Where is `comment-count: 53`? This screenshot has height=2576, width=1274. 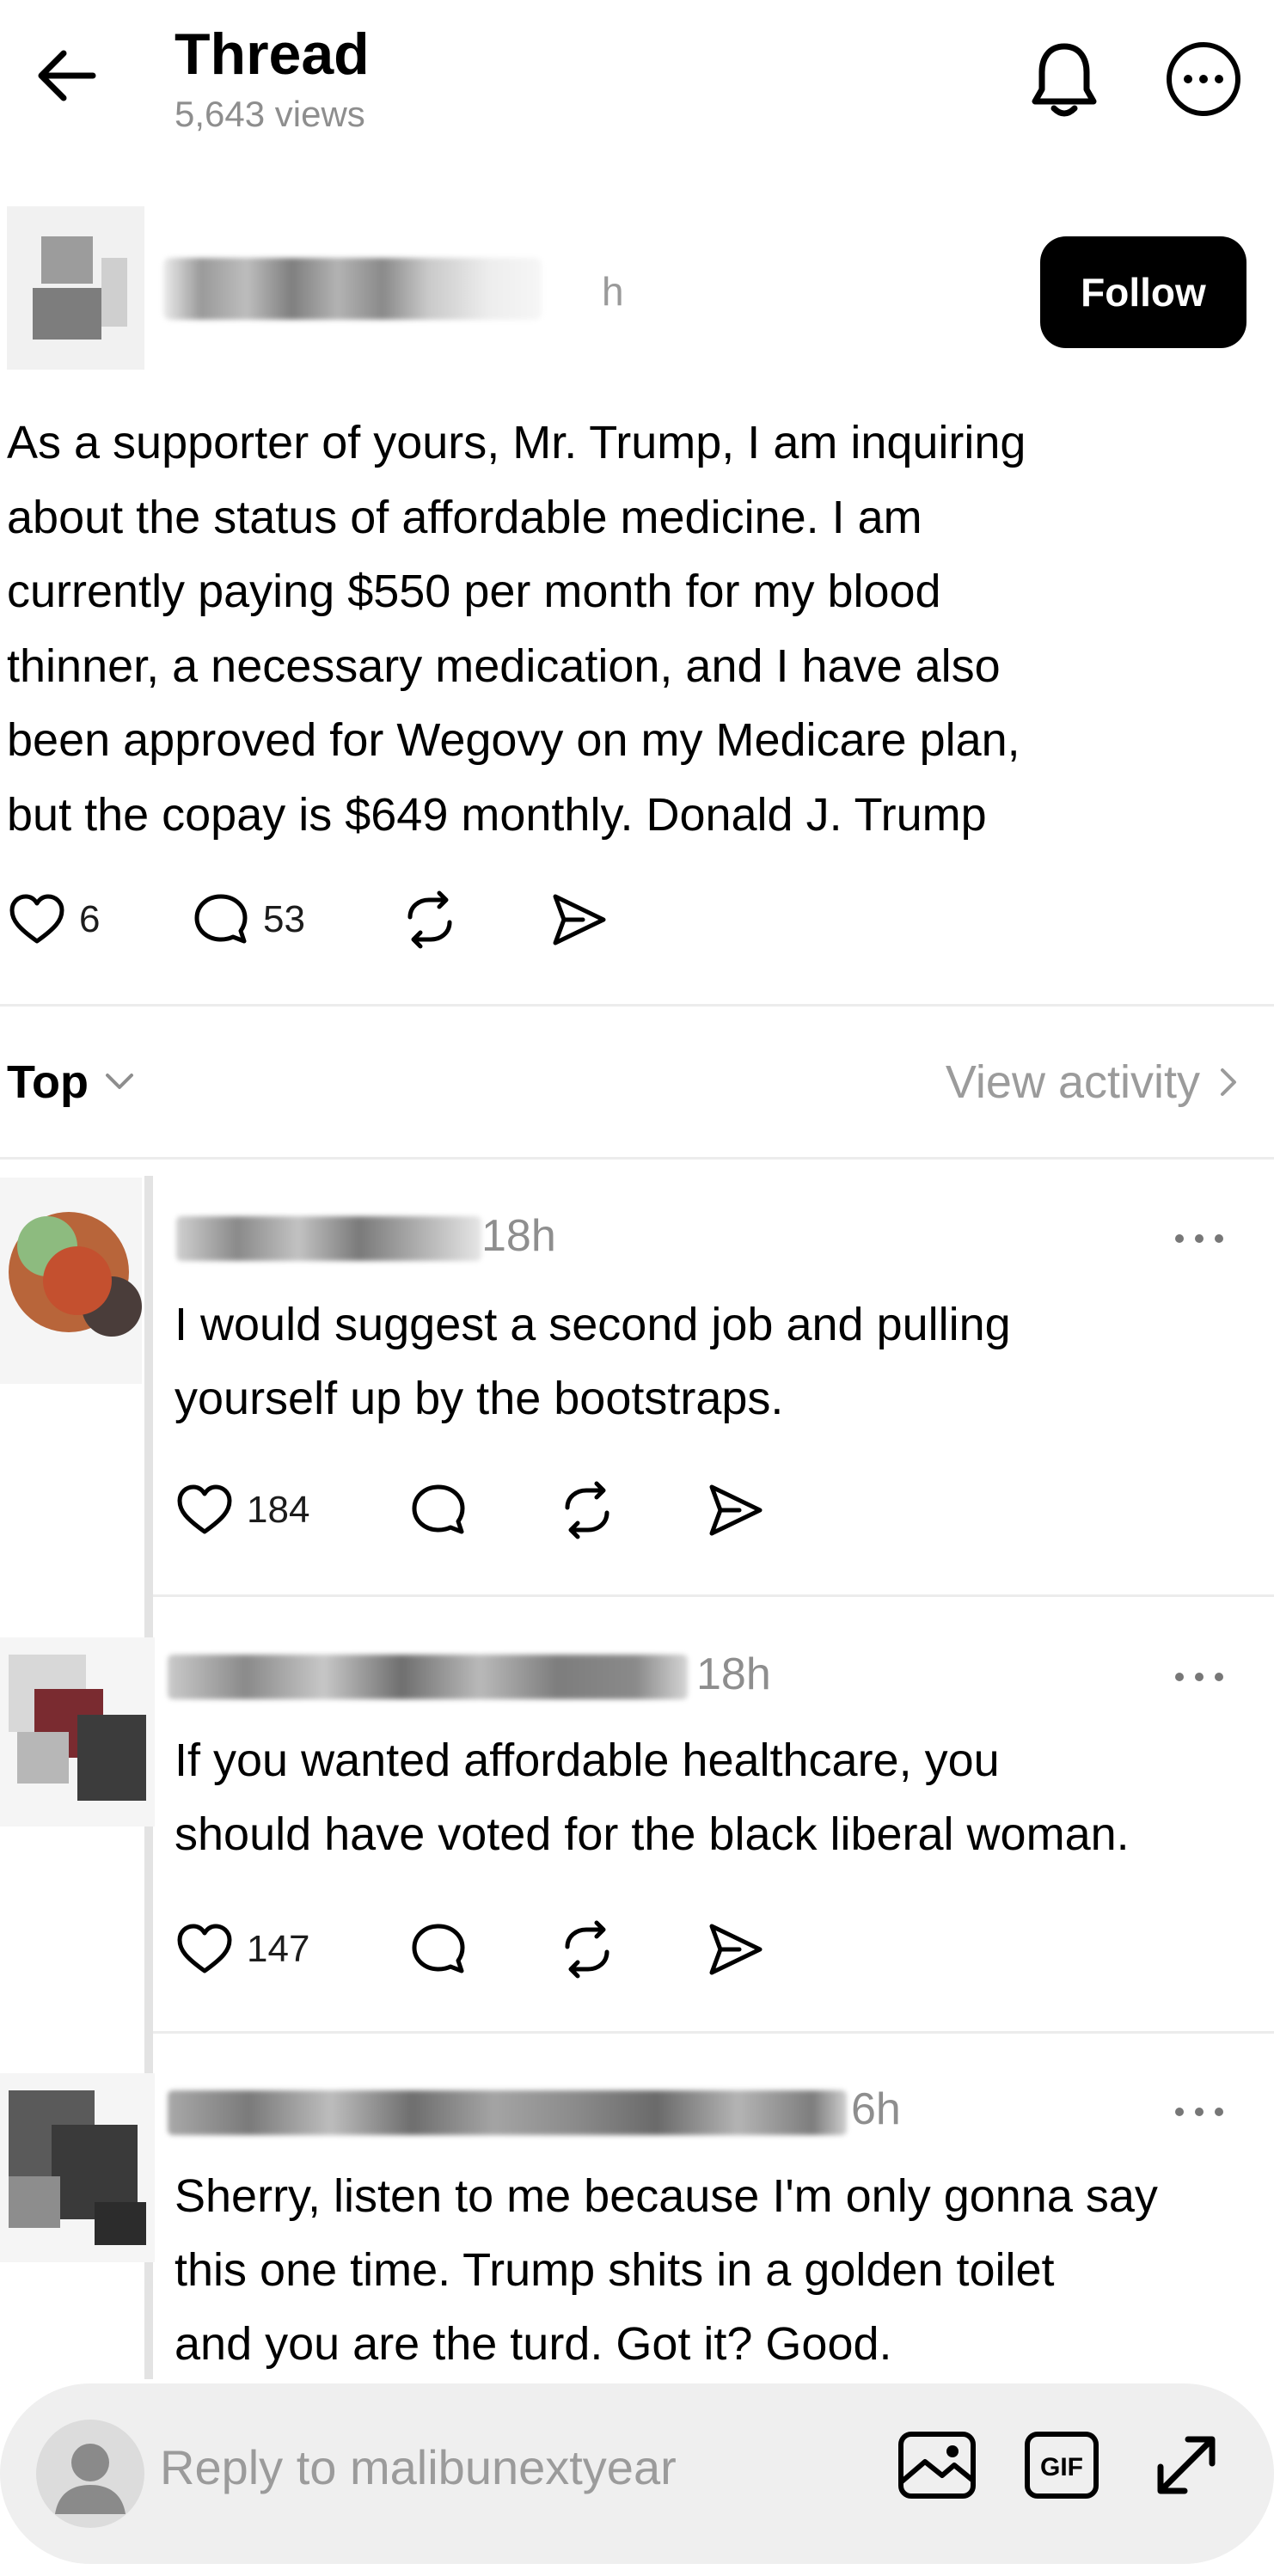
comment-count: 53 is located at coordinates (284, 919).